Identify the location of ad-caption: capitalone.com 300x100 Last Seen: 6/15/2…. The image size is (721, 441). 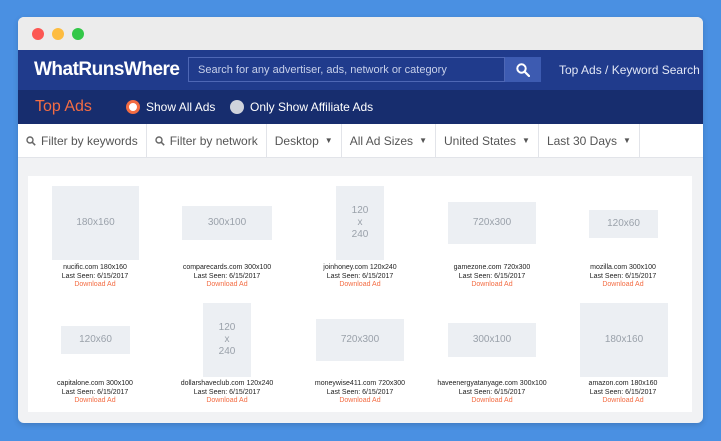
(95, 393).